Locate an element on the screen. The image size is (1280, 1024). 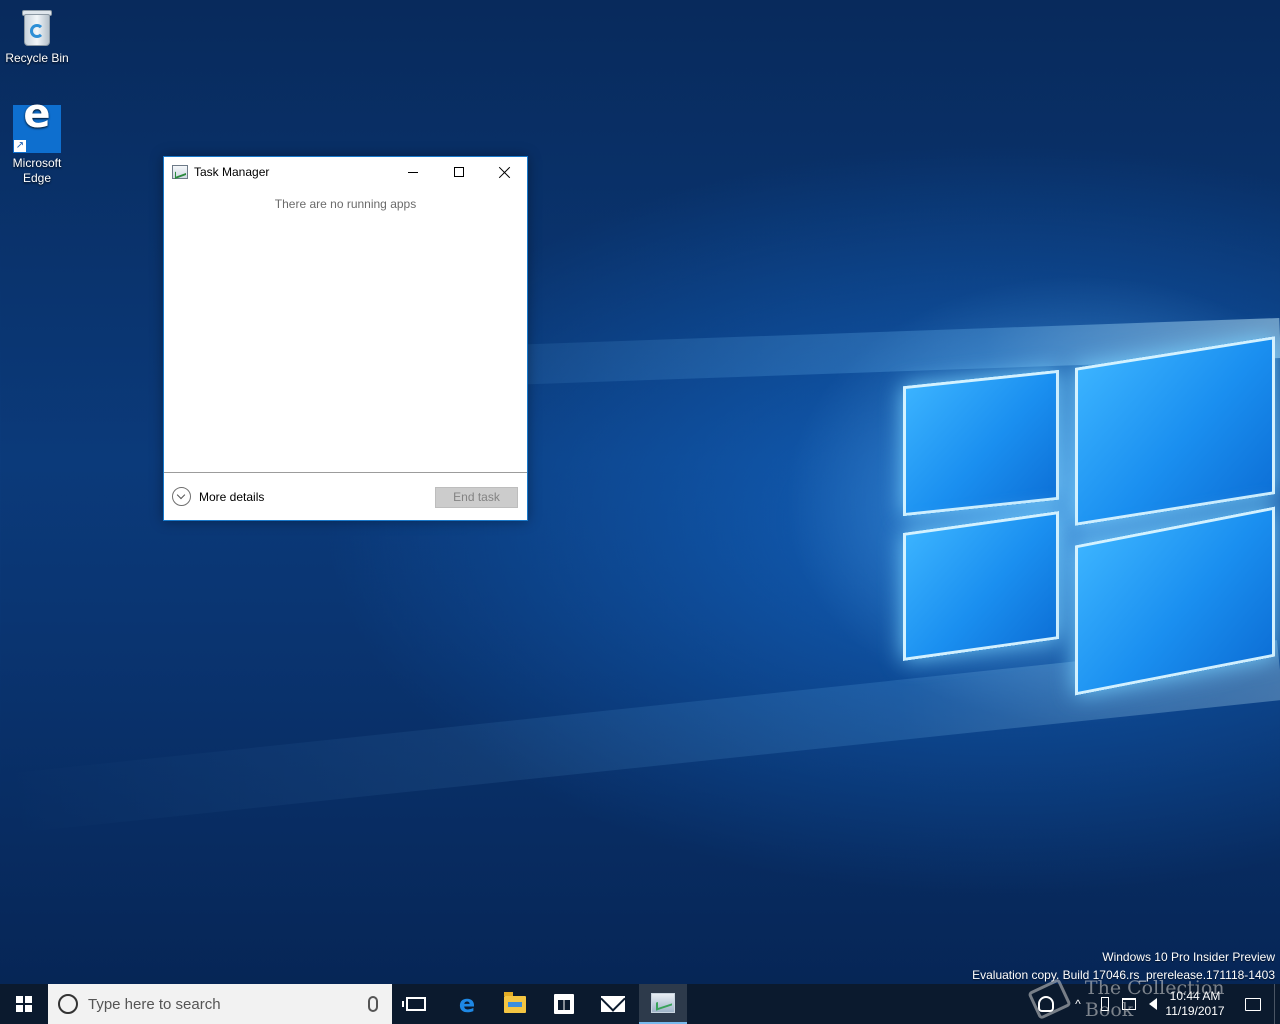
close-button is located at coordinates (505, 172).